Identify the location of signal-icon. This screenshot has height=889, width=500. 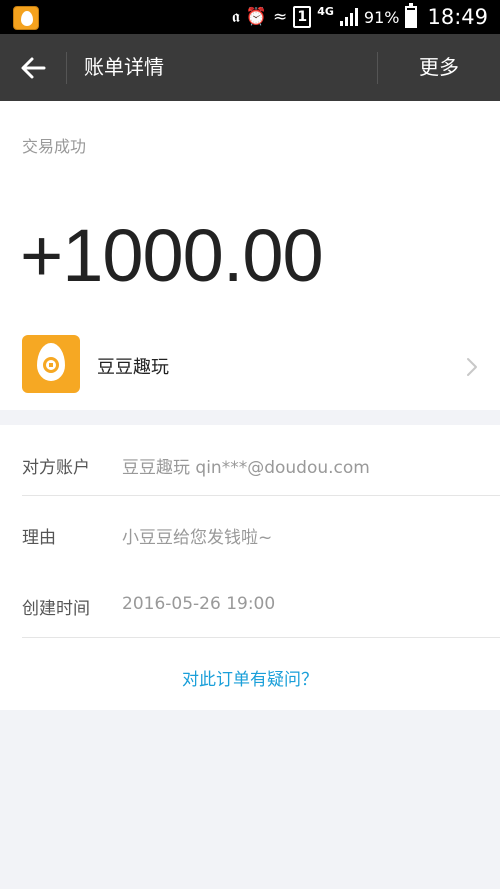
(348, 17).